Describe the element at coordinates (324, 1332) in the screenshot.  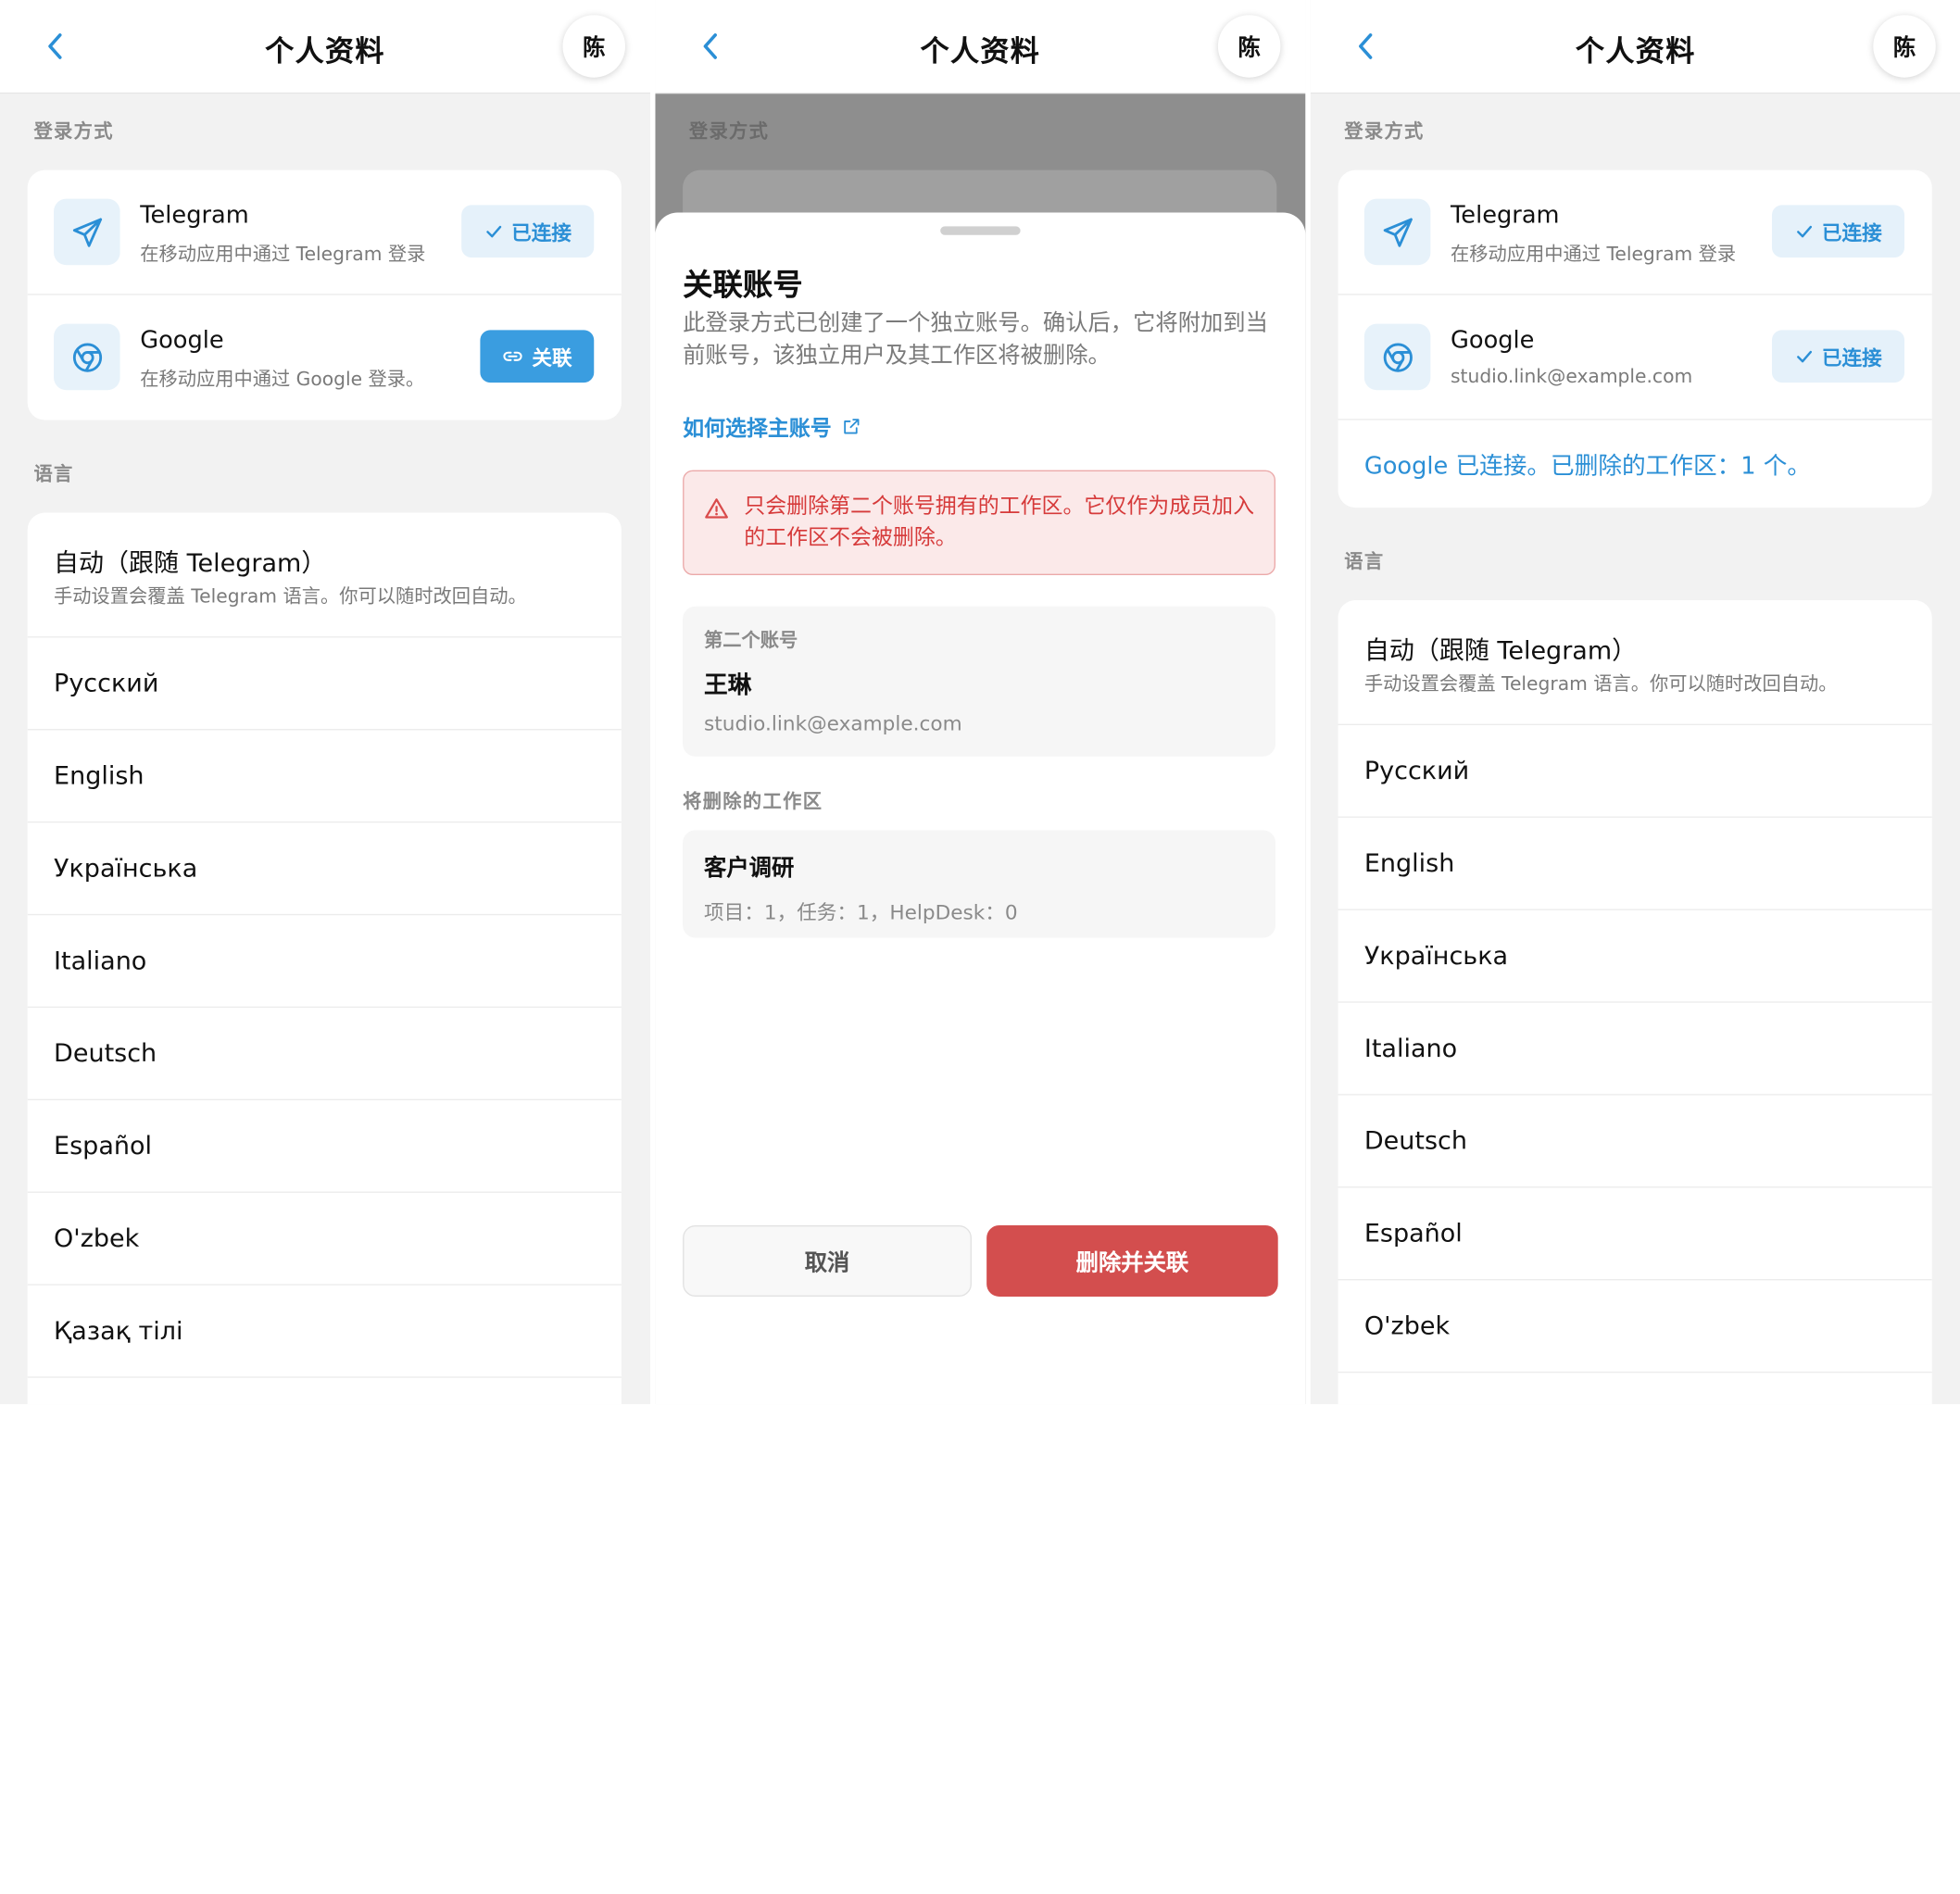
I see `language-option-kazakh: Қазақ тілі` at that location.